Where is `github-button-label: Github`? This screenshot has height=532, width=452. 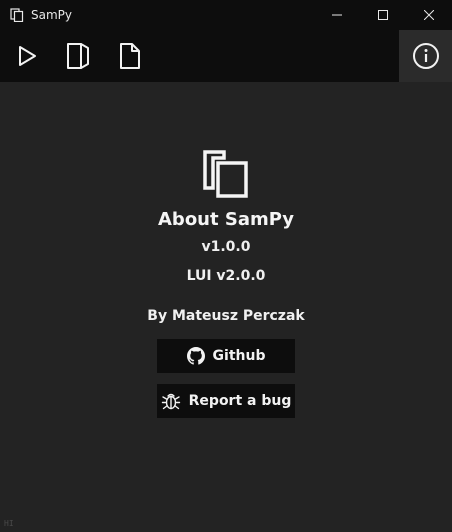
github-button-label: Github is located at coordinates (239, 356).